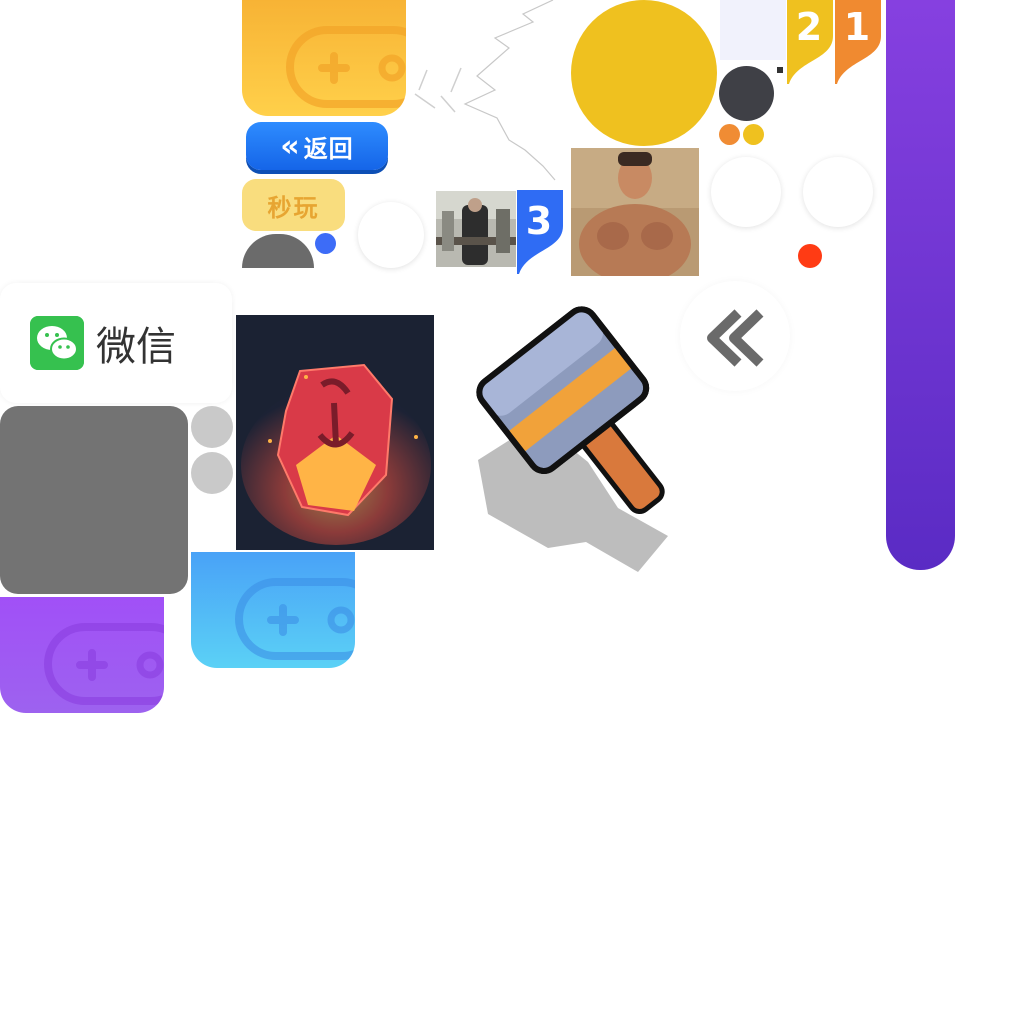  What do you see at coordinates (810, 256) in the screenshot?
I see `red-dot` at bounding box center [810, 256].